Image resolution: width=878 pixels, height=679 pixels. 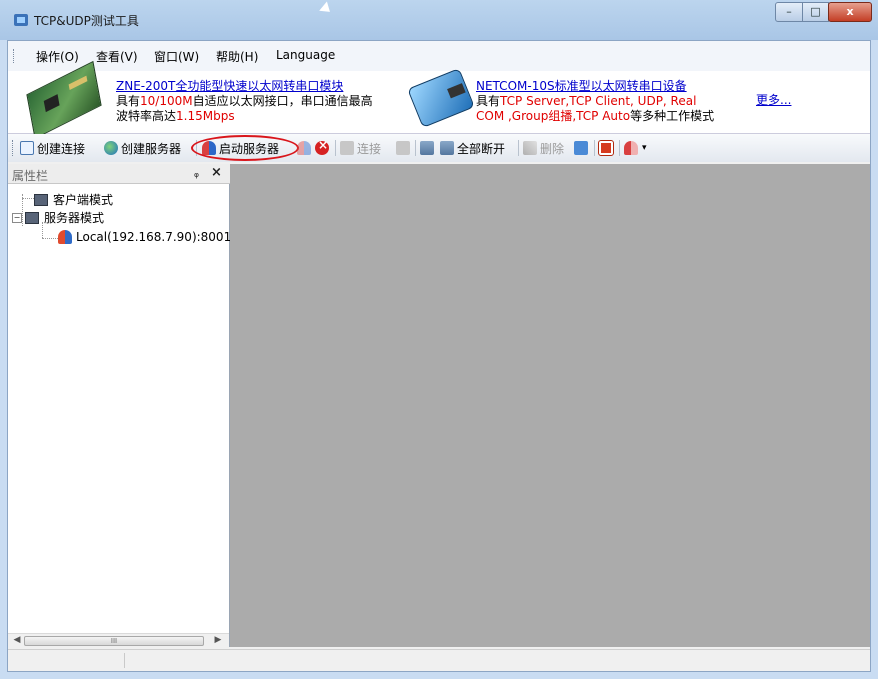 I want to click on create-connection-button: 创建连接, so click(x=52, y=148).